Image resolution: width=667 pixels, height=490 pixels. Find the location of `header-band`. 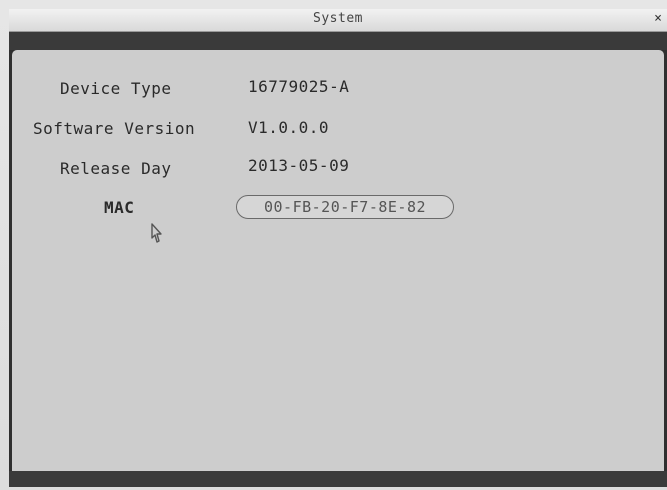

header-band is located at coordinates (338, 41).